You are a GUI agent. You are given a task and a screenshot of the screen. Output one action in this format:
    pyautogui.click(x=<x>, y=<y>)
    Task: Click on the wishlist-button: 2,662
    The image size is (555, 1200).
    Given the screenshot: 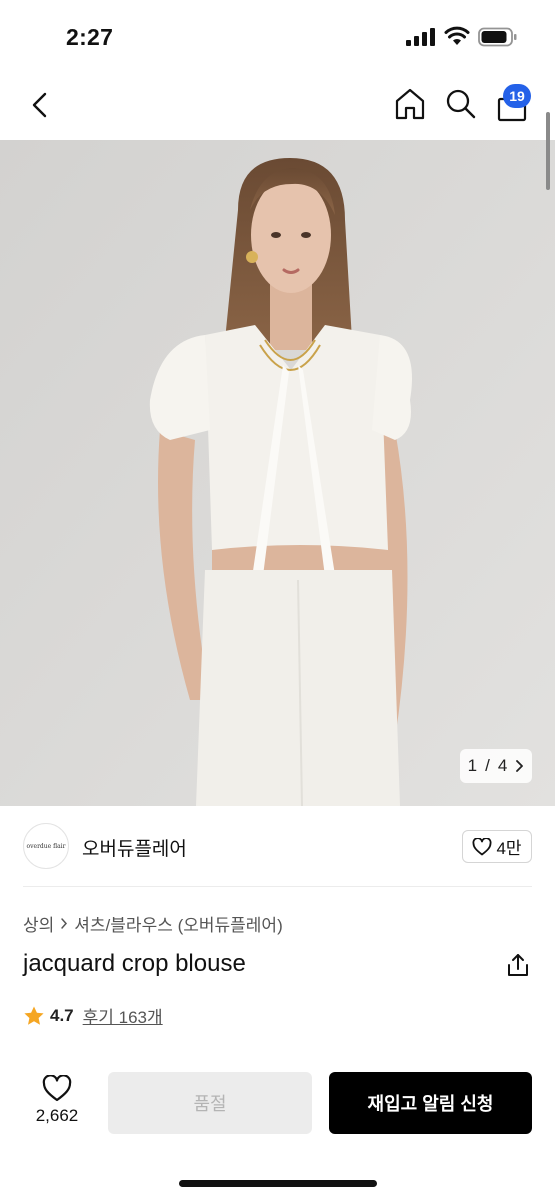 What is the action you would take?
    pyautogui.click(x=57, y=1103)
    